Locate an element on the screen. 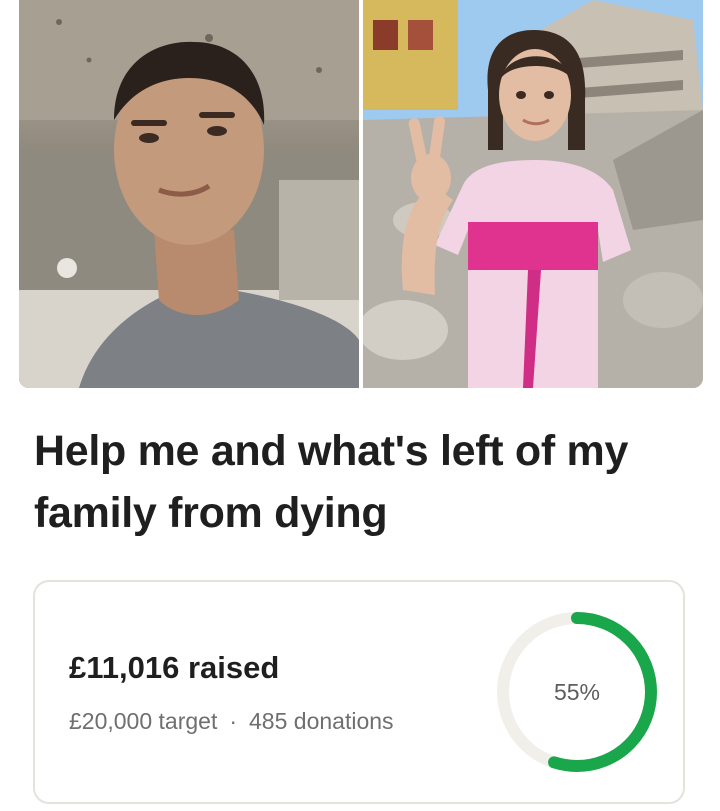 This screenshot has height=811, width=720. target-amount: £20,000 target is located at coordinates (143, 721).